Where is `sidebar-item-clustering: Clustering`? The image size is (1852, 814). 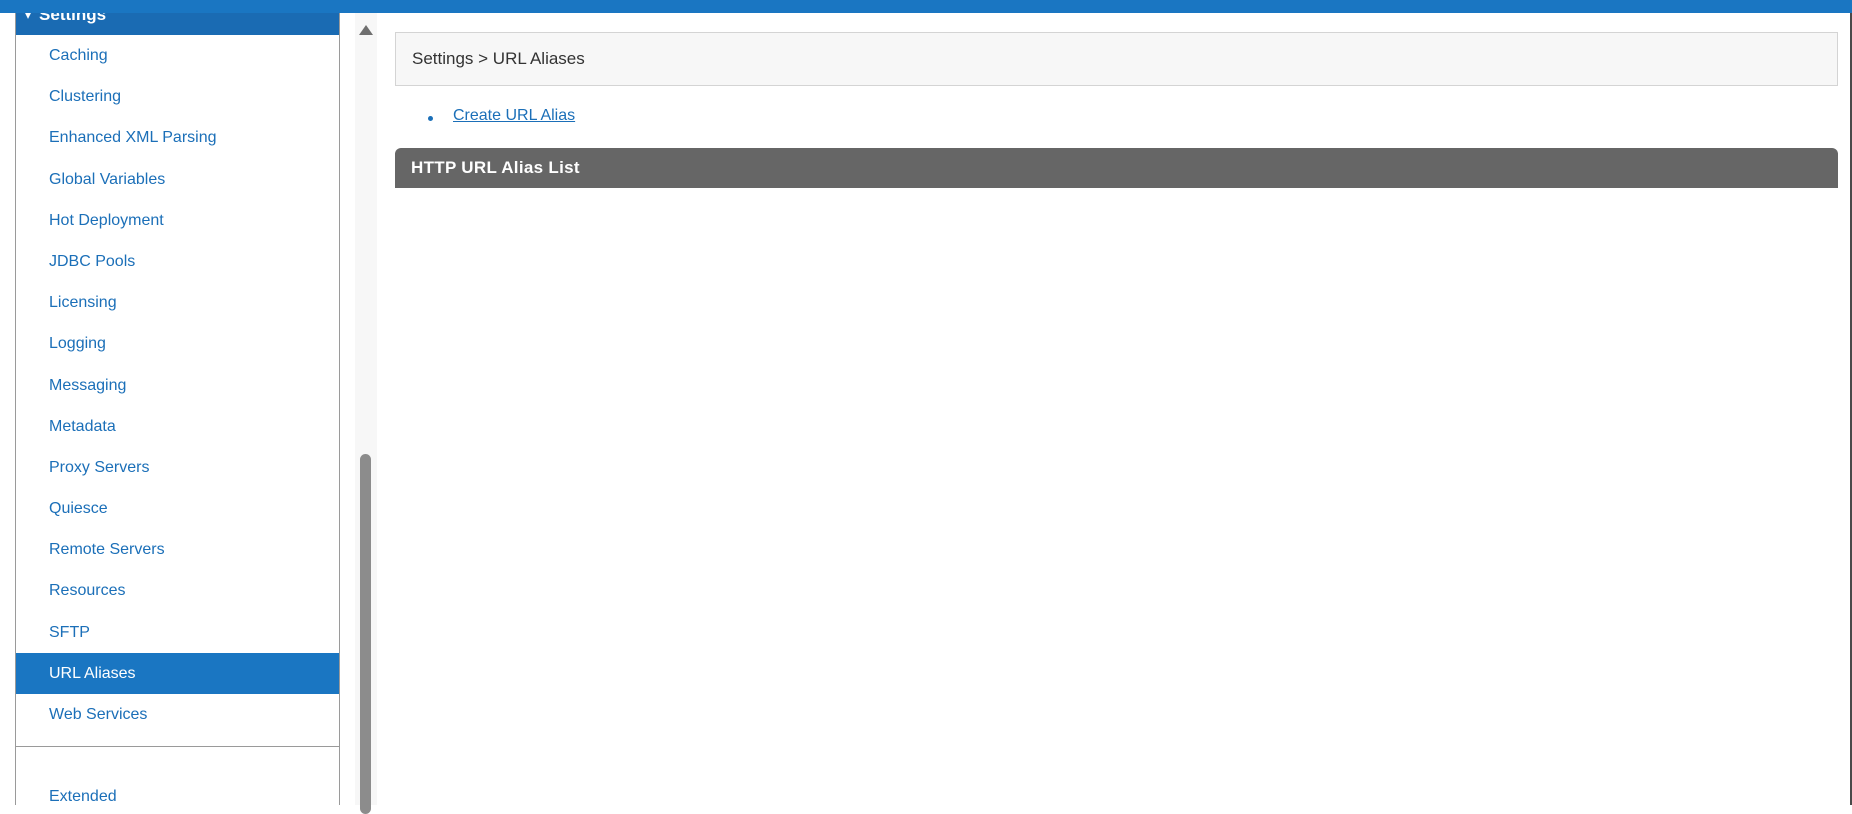 sidebar-item-clustering: Clustering is located at coordinates (177, 96).